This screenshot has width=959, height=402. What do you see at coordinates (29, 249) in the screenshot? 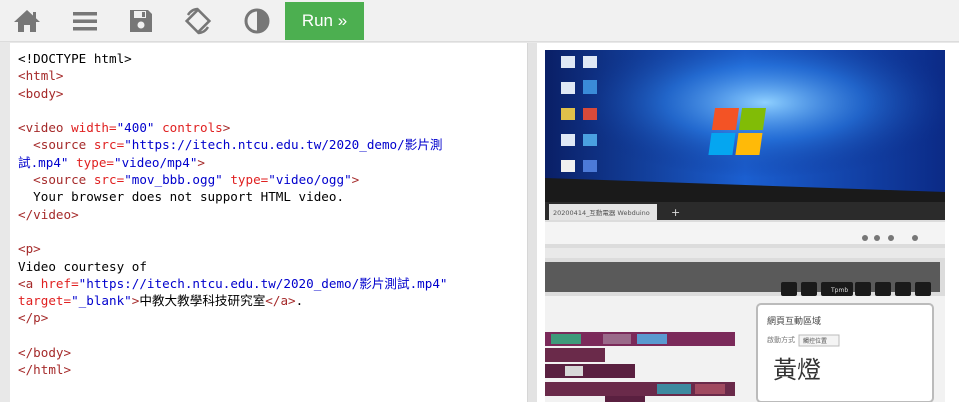
I see `code-token: <p>` at bounding box center [29, 249].